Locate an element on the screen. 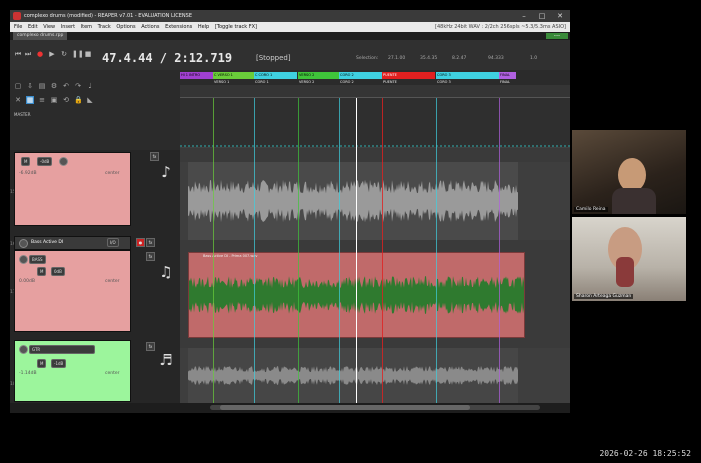  bpm-display: 94.333 is located at coordinates (496, 58).